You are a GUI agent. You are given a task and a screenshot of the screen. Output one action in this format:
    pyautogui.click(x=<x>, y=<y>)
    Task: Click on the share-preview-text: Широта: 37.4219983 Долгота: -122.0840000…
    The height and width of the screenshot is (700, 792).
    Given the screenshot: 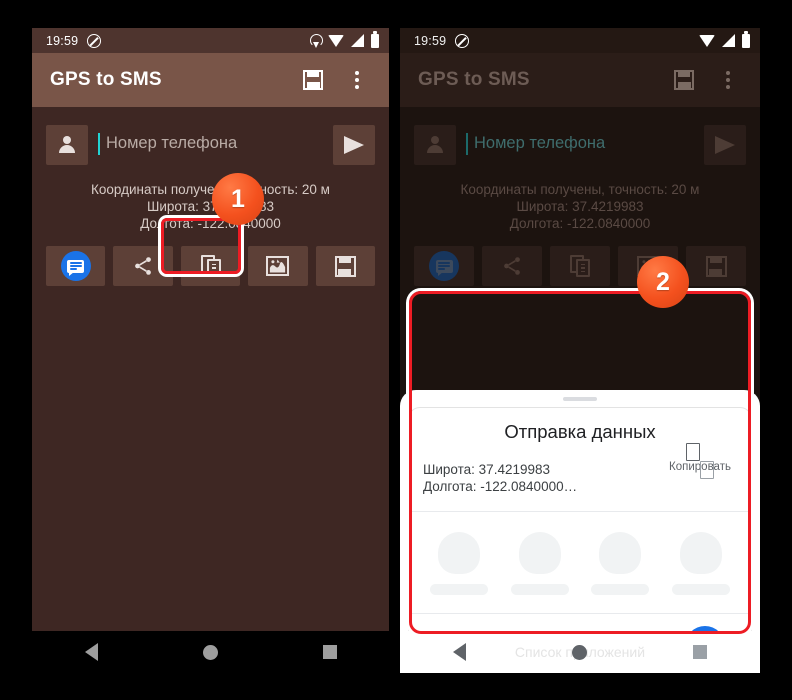 What is the action you would take?
    pyautogui.click(x=543, y=478)
    